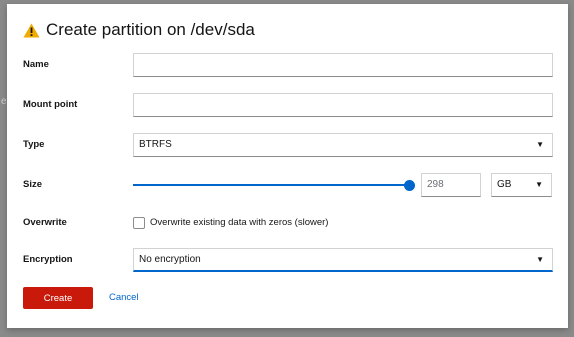 This screenshot has height=337, width=574. I want to click on dialog-header: Create partition on /dev/sda, so click(139, 30).